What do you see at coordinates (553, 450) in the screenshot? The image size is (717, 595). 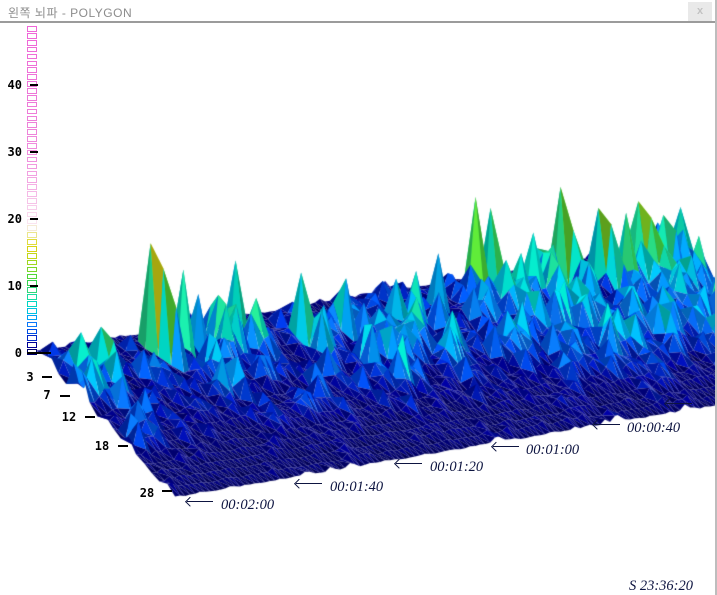 I see `time-tick-label: 00:01:00` at bounding box center [553, 450].